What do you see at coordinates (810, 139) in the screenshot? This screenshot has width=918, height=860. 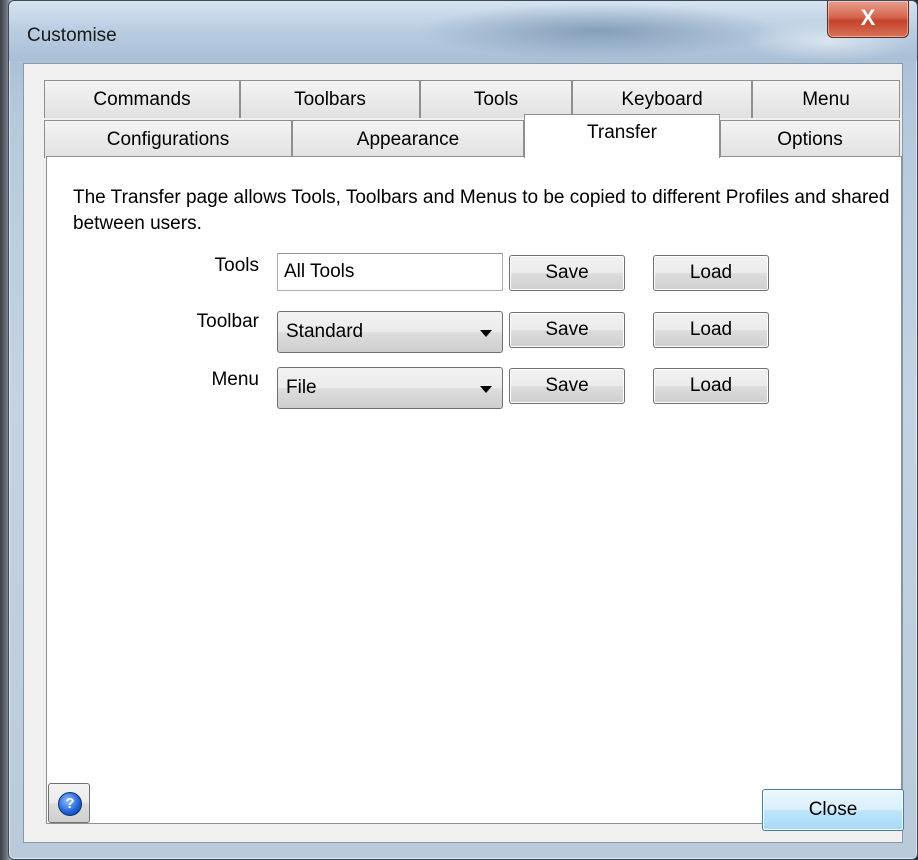 I see `tab-options: Options` at bounding box center [810, 139].